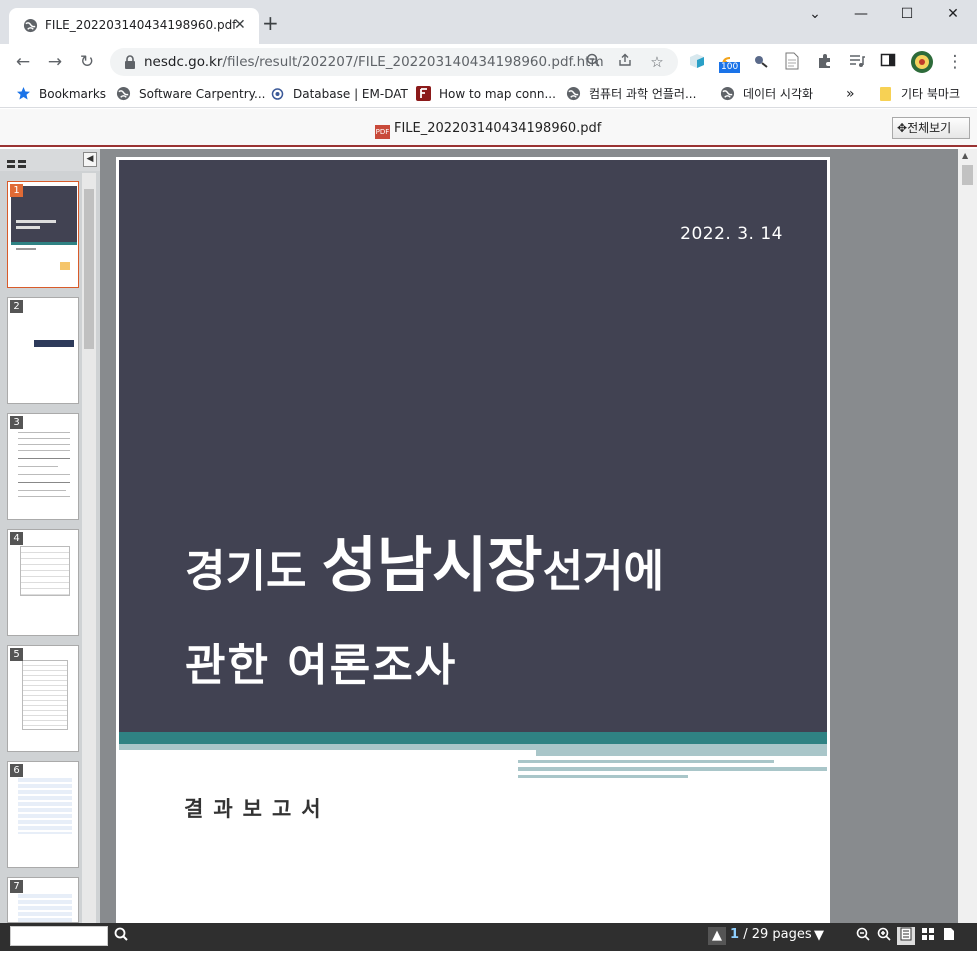 The height and width of the screenshot is (957, 977). Describe the element at coordinates (625, 62) in the screenshot. I see `share-icon` at that location.